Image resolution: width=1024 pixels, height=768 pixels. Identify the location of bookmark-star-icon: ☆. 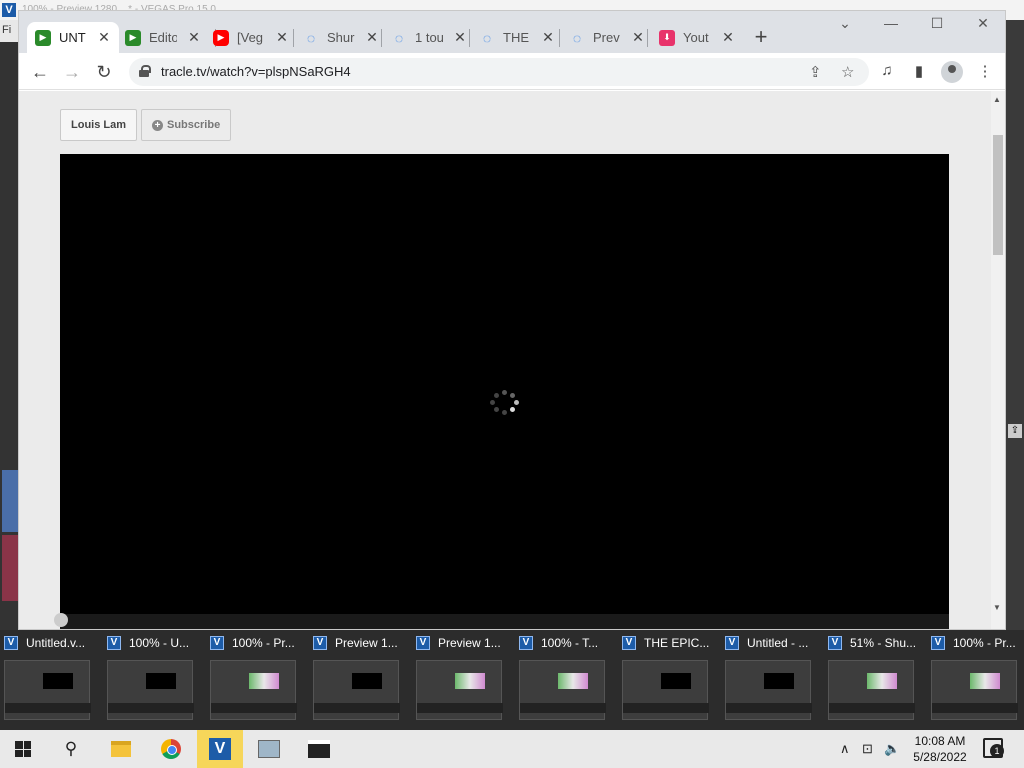
(847, 72).